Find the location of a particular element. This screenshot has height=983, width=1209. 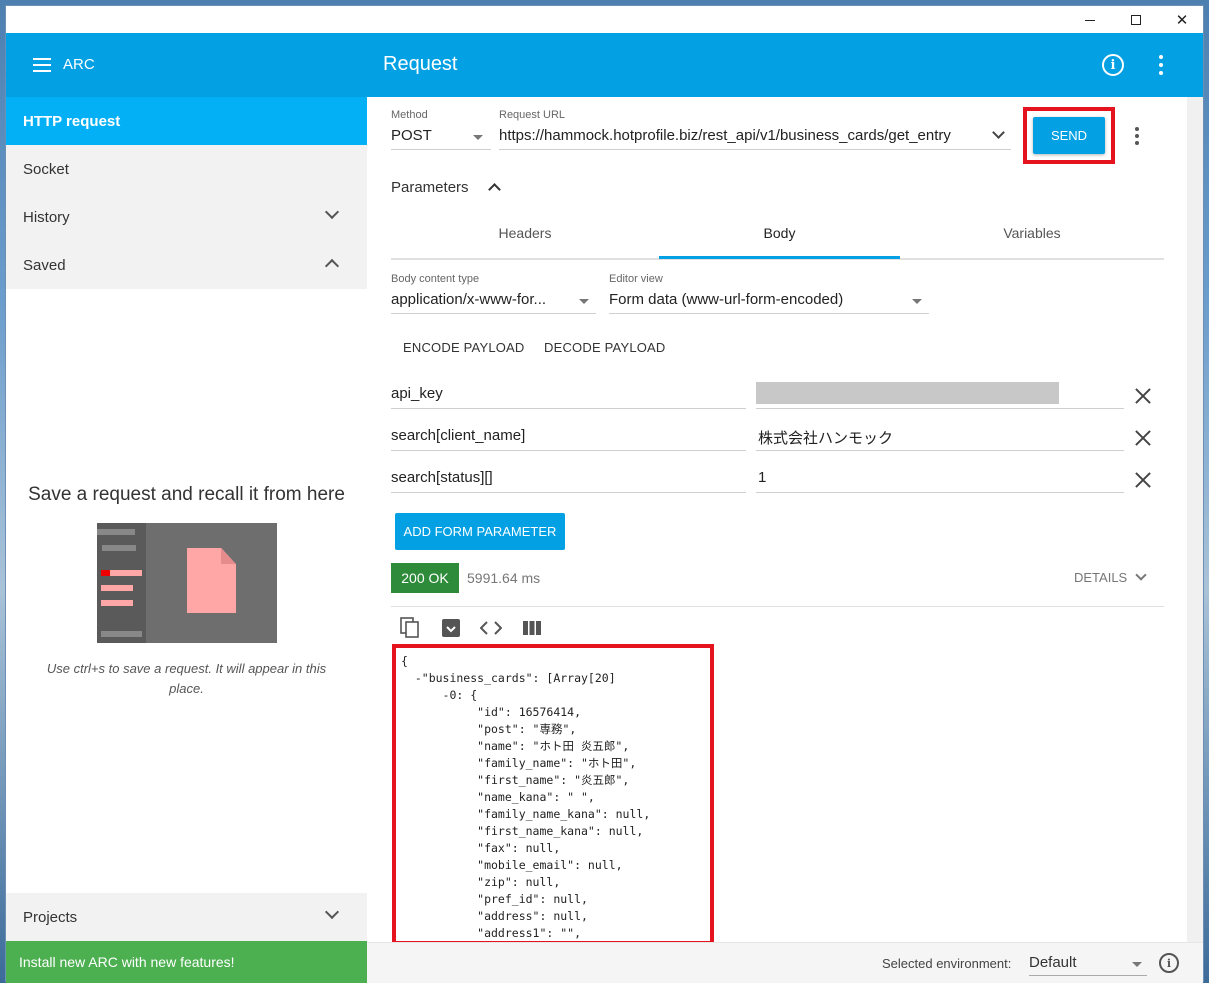

archive-icon is located at coordinates (451, 628).